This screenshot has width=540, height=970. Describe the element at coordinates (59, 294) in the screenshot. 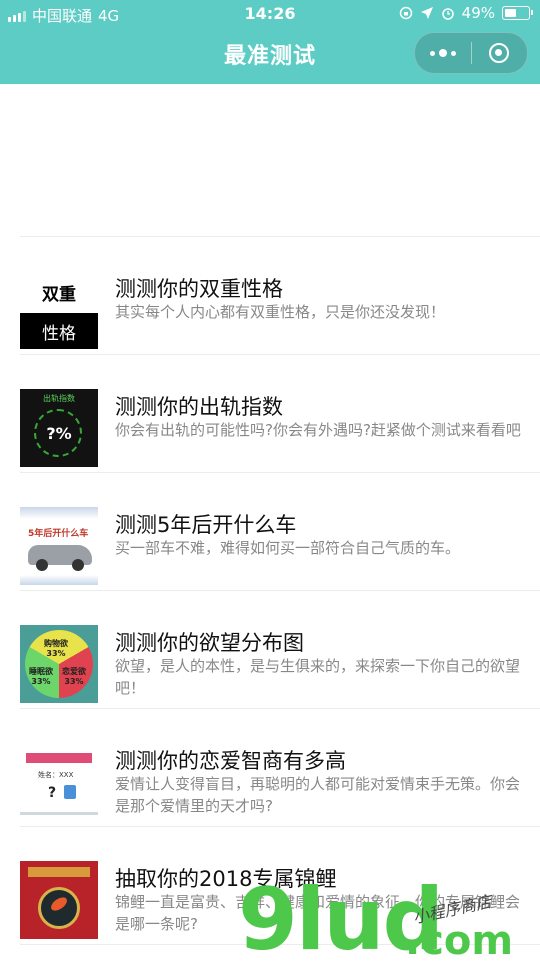

I see `thumb-text-top: 双重` at that location.